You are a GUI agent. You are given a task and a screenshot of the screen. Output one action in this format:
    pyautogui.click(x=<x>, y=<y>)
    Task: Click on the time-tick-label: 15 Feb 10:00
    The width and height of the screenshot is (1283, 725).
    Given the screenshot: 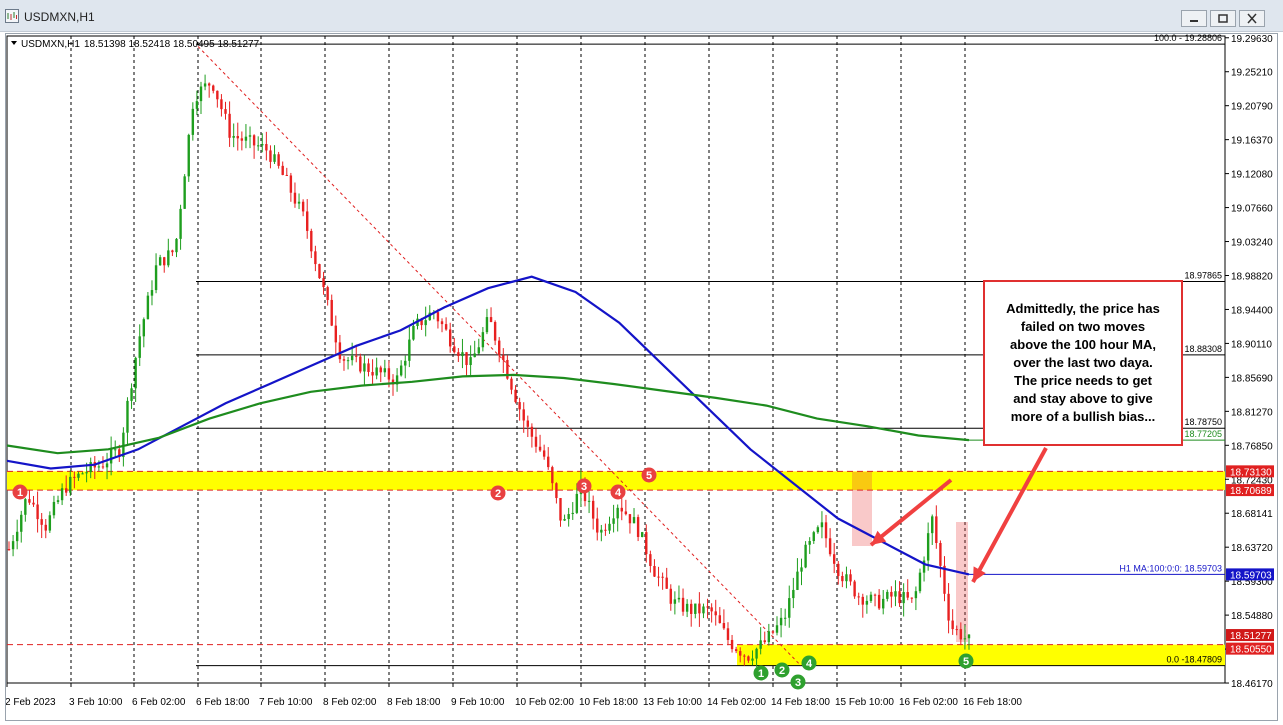 What is the action you would take?
    pyautogui.click(x=864, y=702)
    